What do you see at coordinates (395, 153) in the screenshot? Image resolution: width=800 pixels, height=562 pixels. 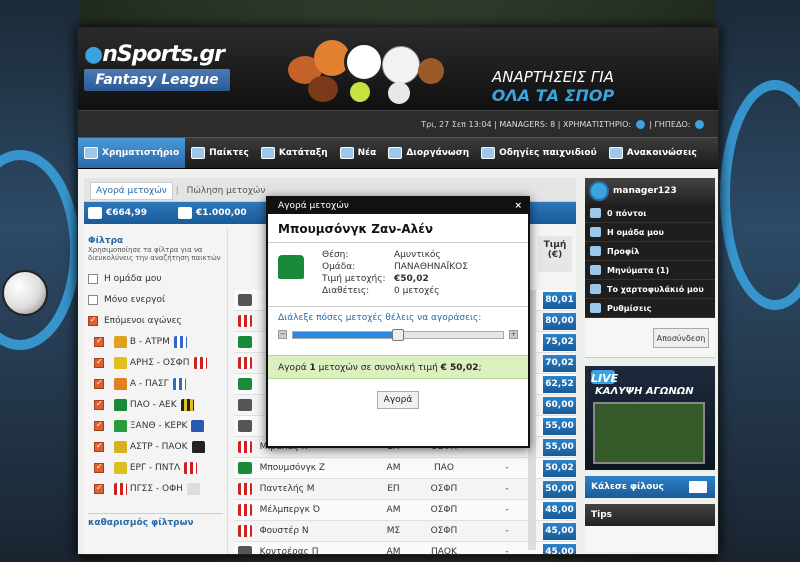 I see `ball-icon` at bounding box center [395, 153].